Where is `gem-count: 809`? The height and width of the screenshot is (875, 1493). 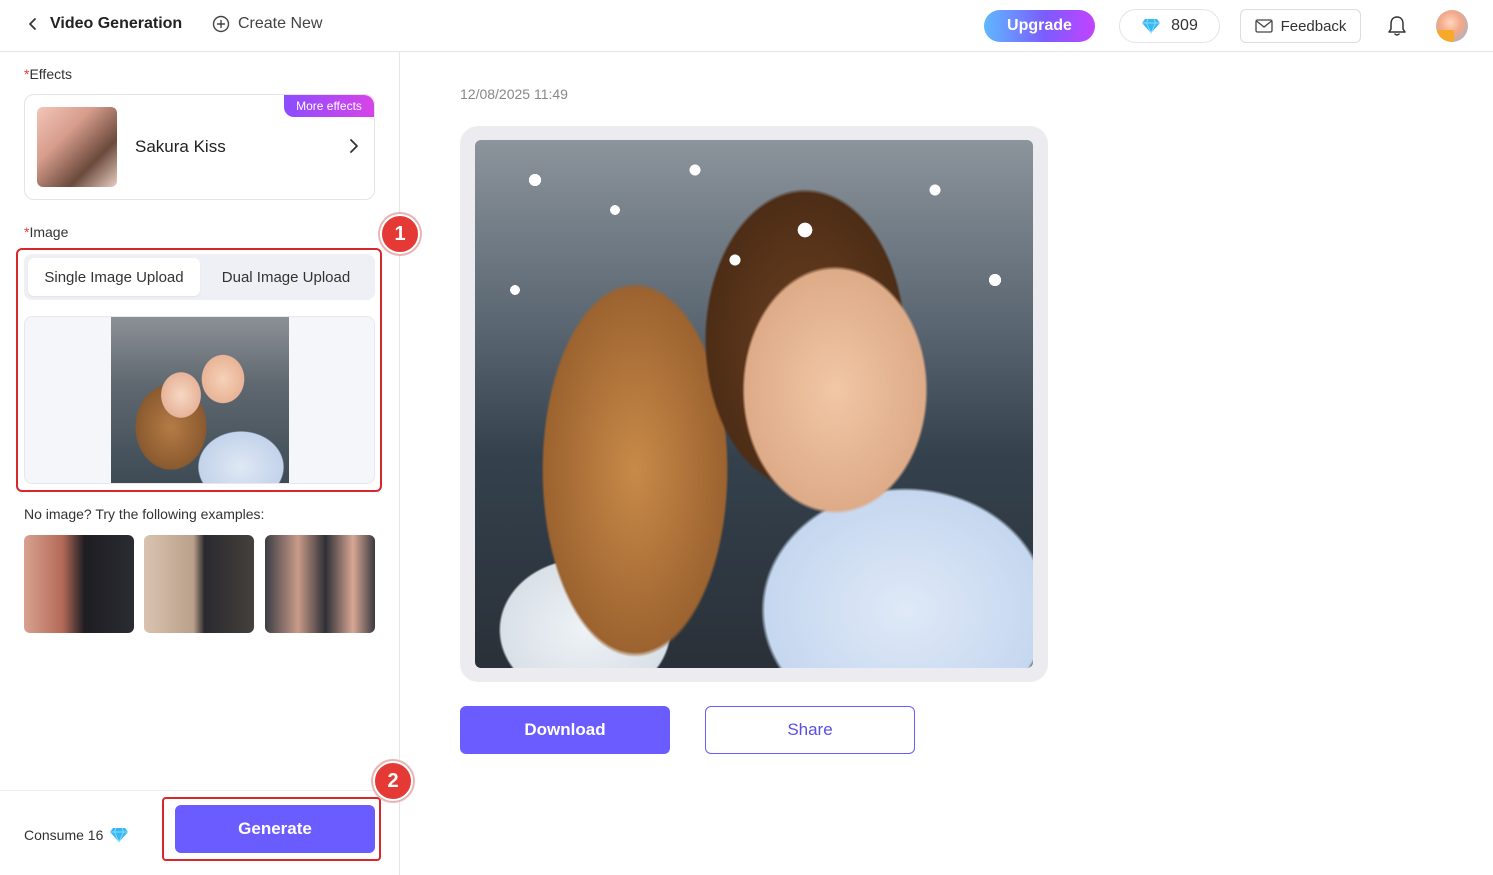
gem-count: 809 is located at coordinates (1184, 25).